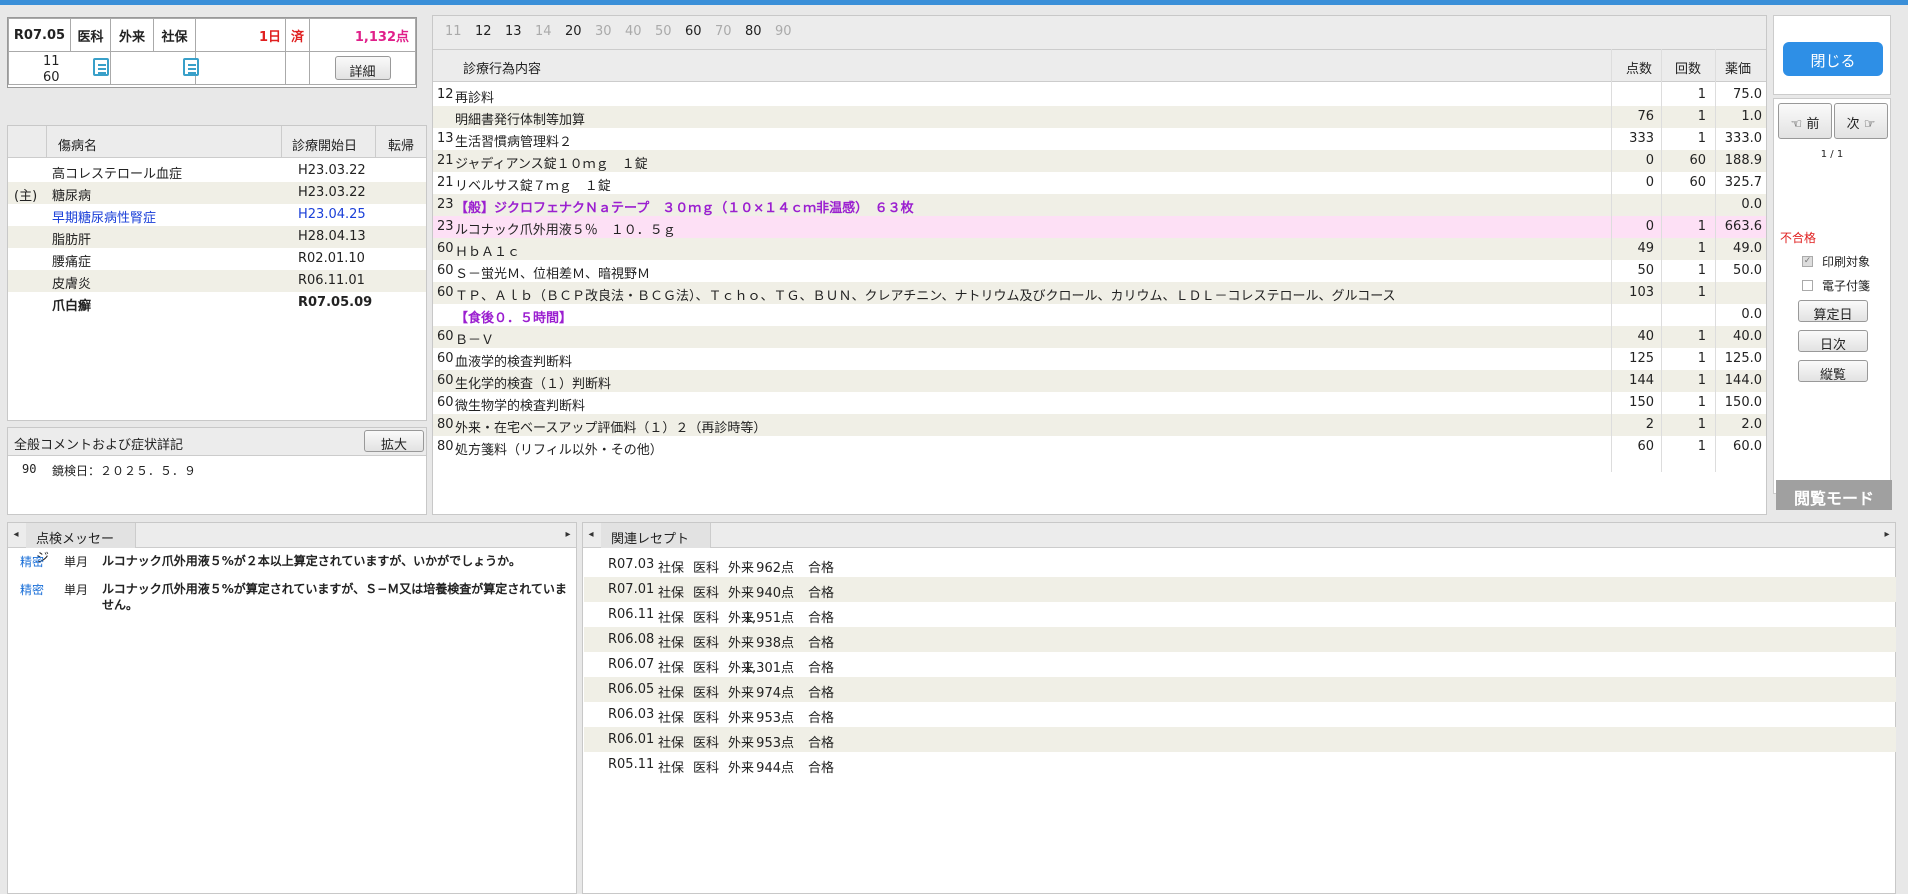 This screenshot has width=1908, height=894. Describe the element at coordinates (1099, 249) in the screenshot. I see `item-row: 60 ＨｂＡ１ｃ 49 1 49.0` at that location.